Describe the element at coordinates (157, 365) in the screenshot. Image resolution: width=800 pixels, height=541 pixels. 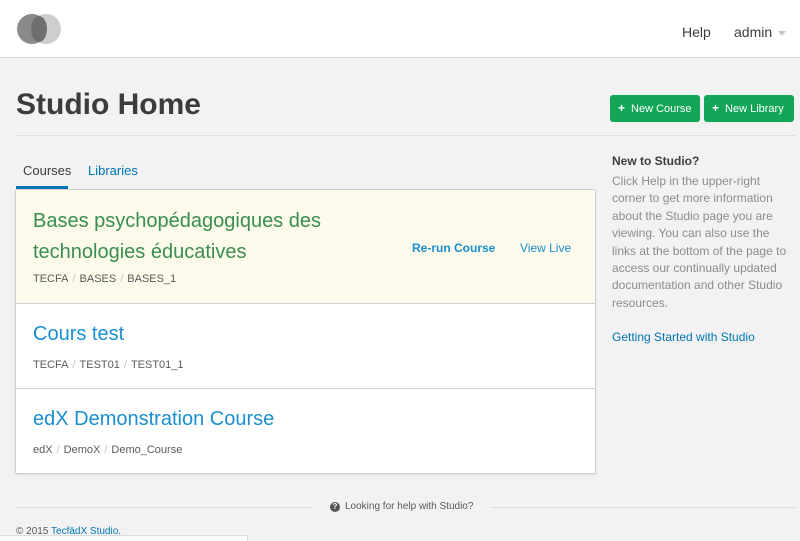
I see `course-run: TEST01_1` at that location.